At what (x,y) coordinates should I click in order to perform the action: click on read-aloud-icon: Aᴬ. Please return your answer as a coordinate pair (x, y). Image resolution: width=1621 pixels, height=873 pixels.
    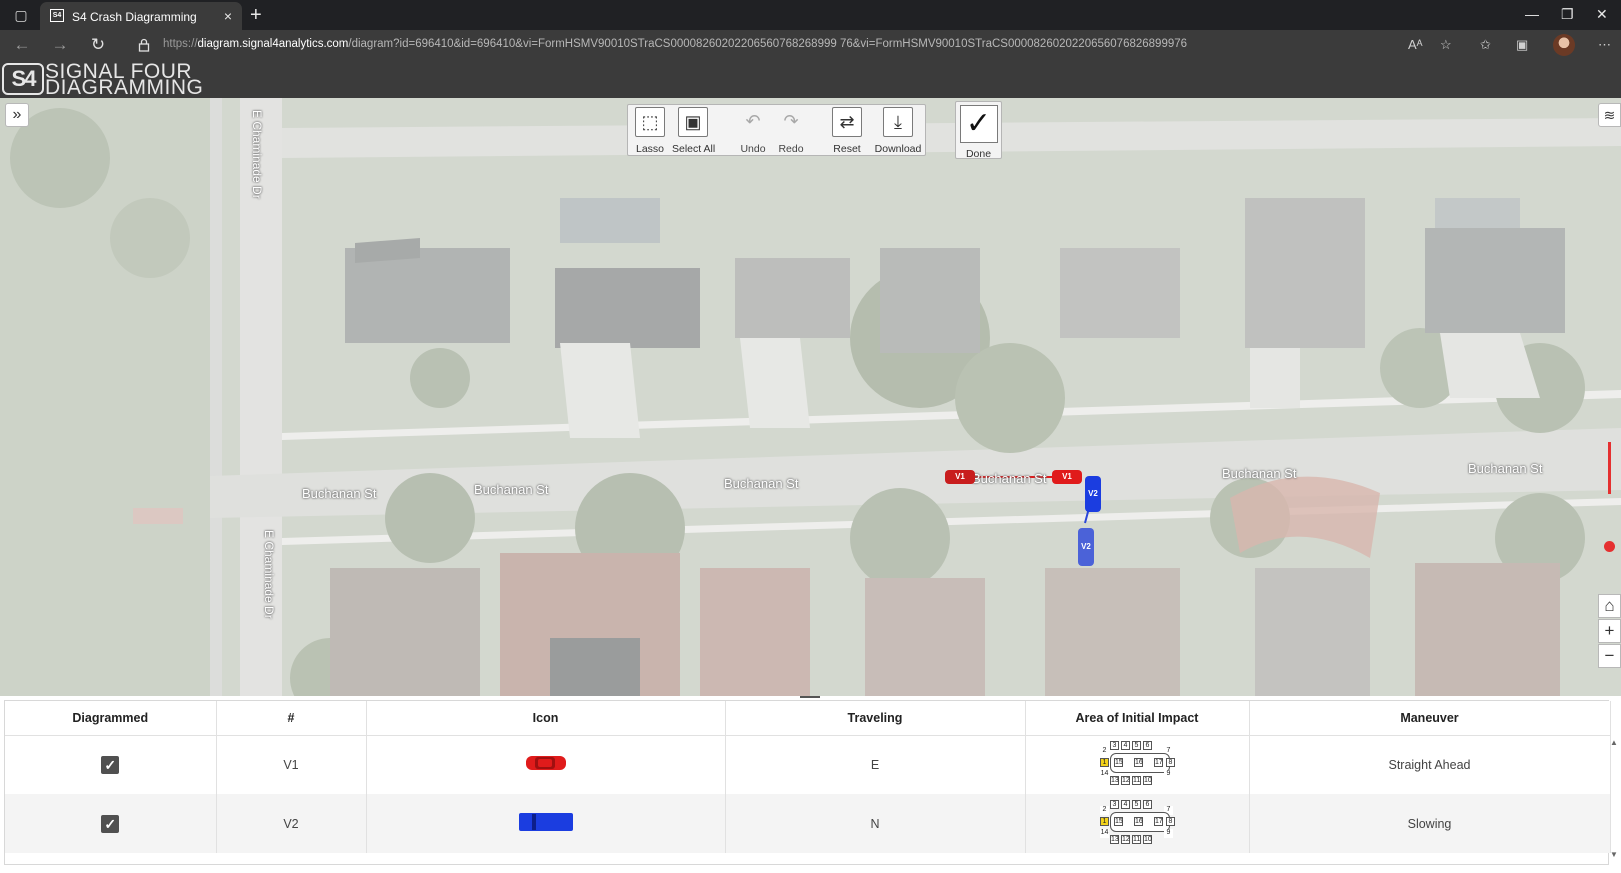
    Looking at the image, I should click on (1415, 44).